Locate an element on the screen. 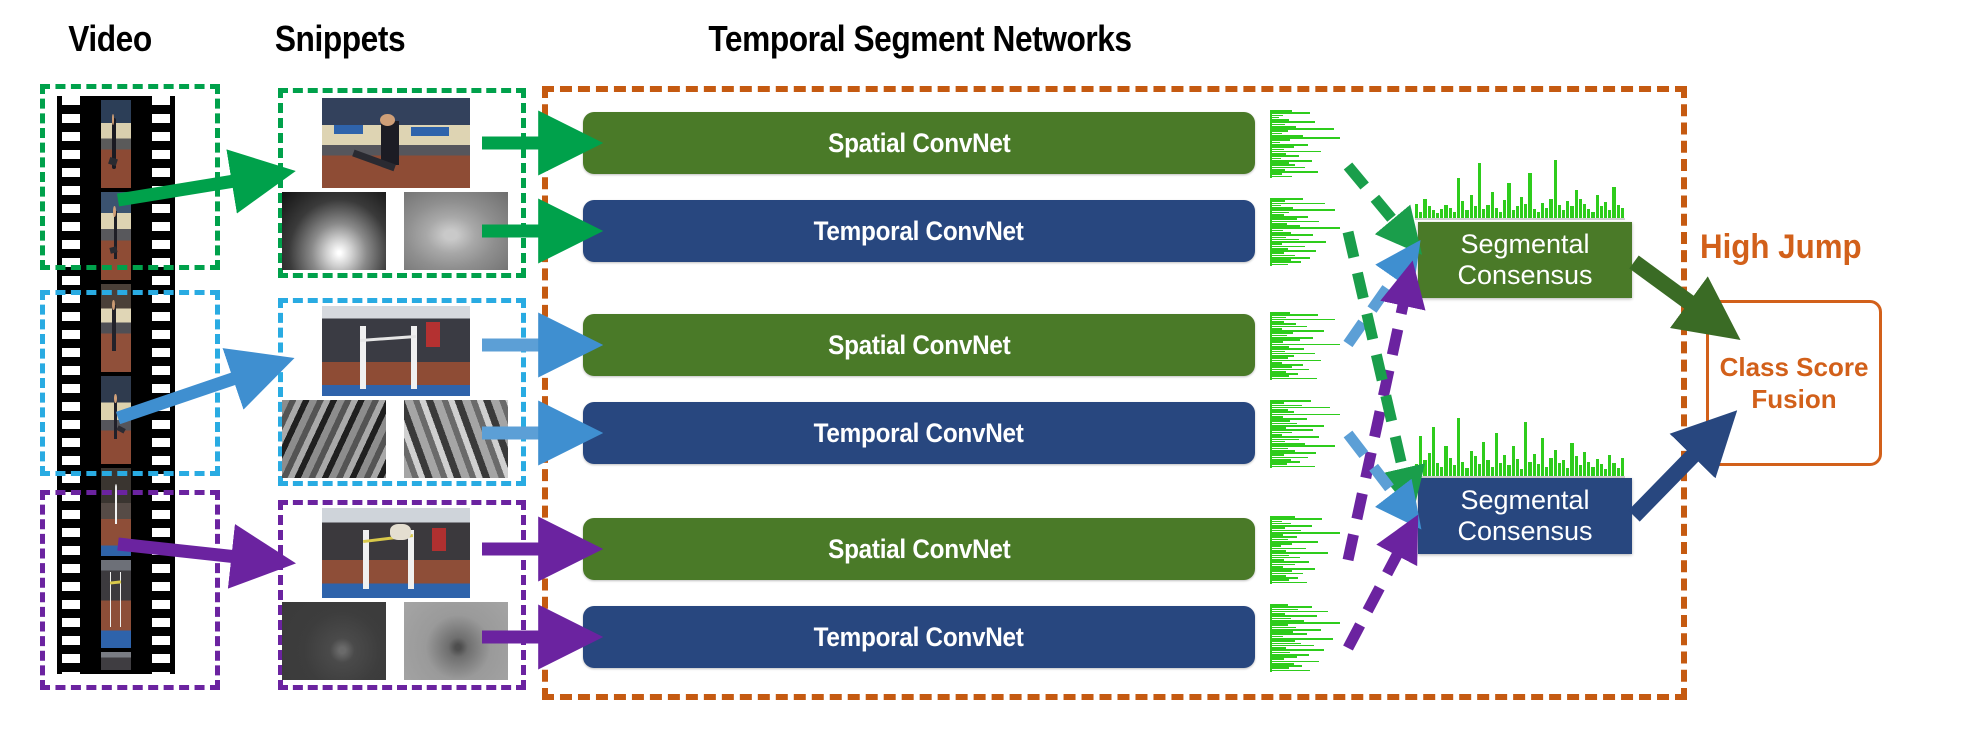 This screenshot has height=738, width=1978. segmental-consensus-temporal: Segmental Consensus is located at coordinates (1525, 516).